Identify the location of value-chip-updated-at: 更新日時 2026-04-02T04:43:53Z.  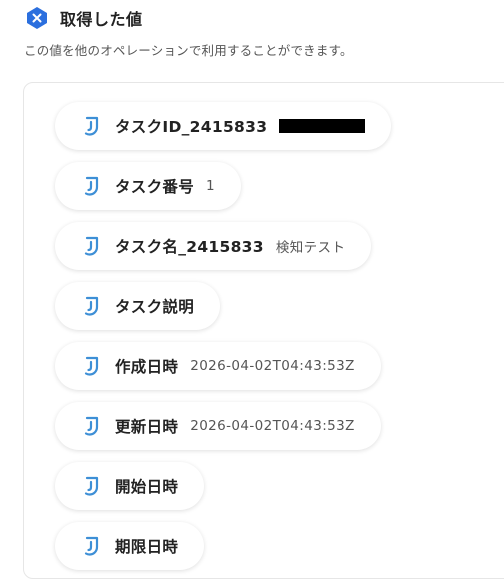
(218, 426).